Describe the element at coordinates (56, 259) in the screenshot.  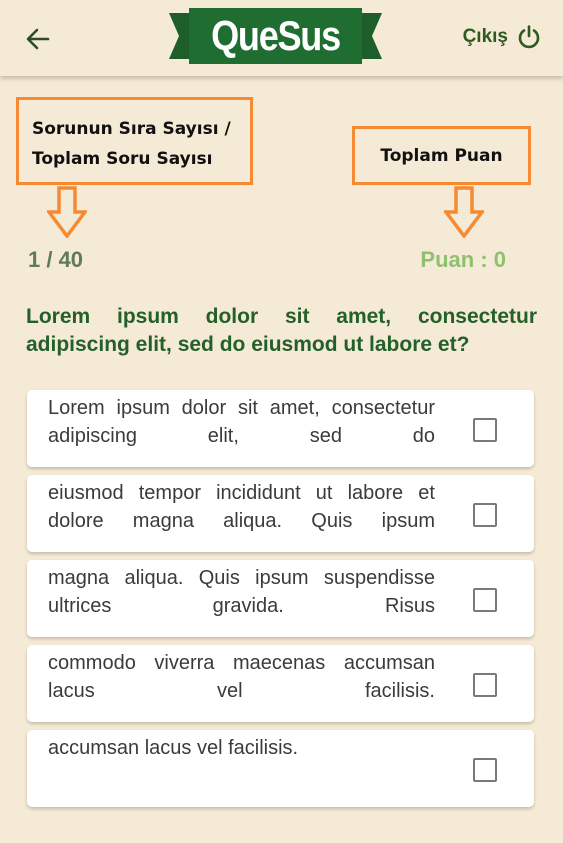
I see `question-progress: 1 / 40` at that location.